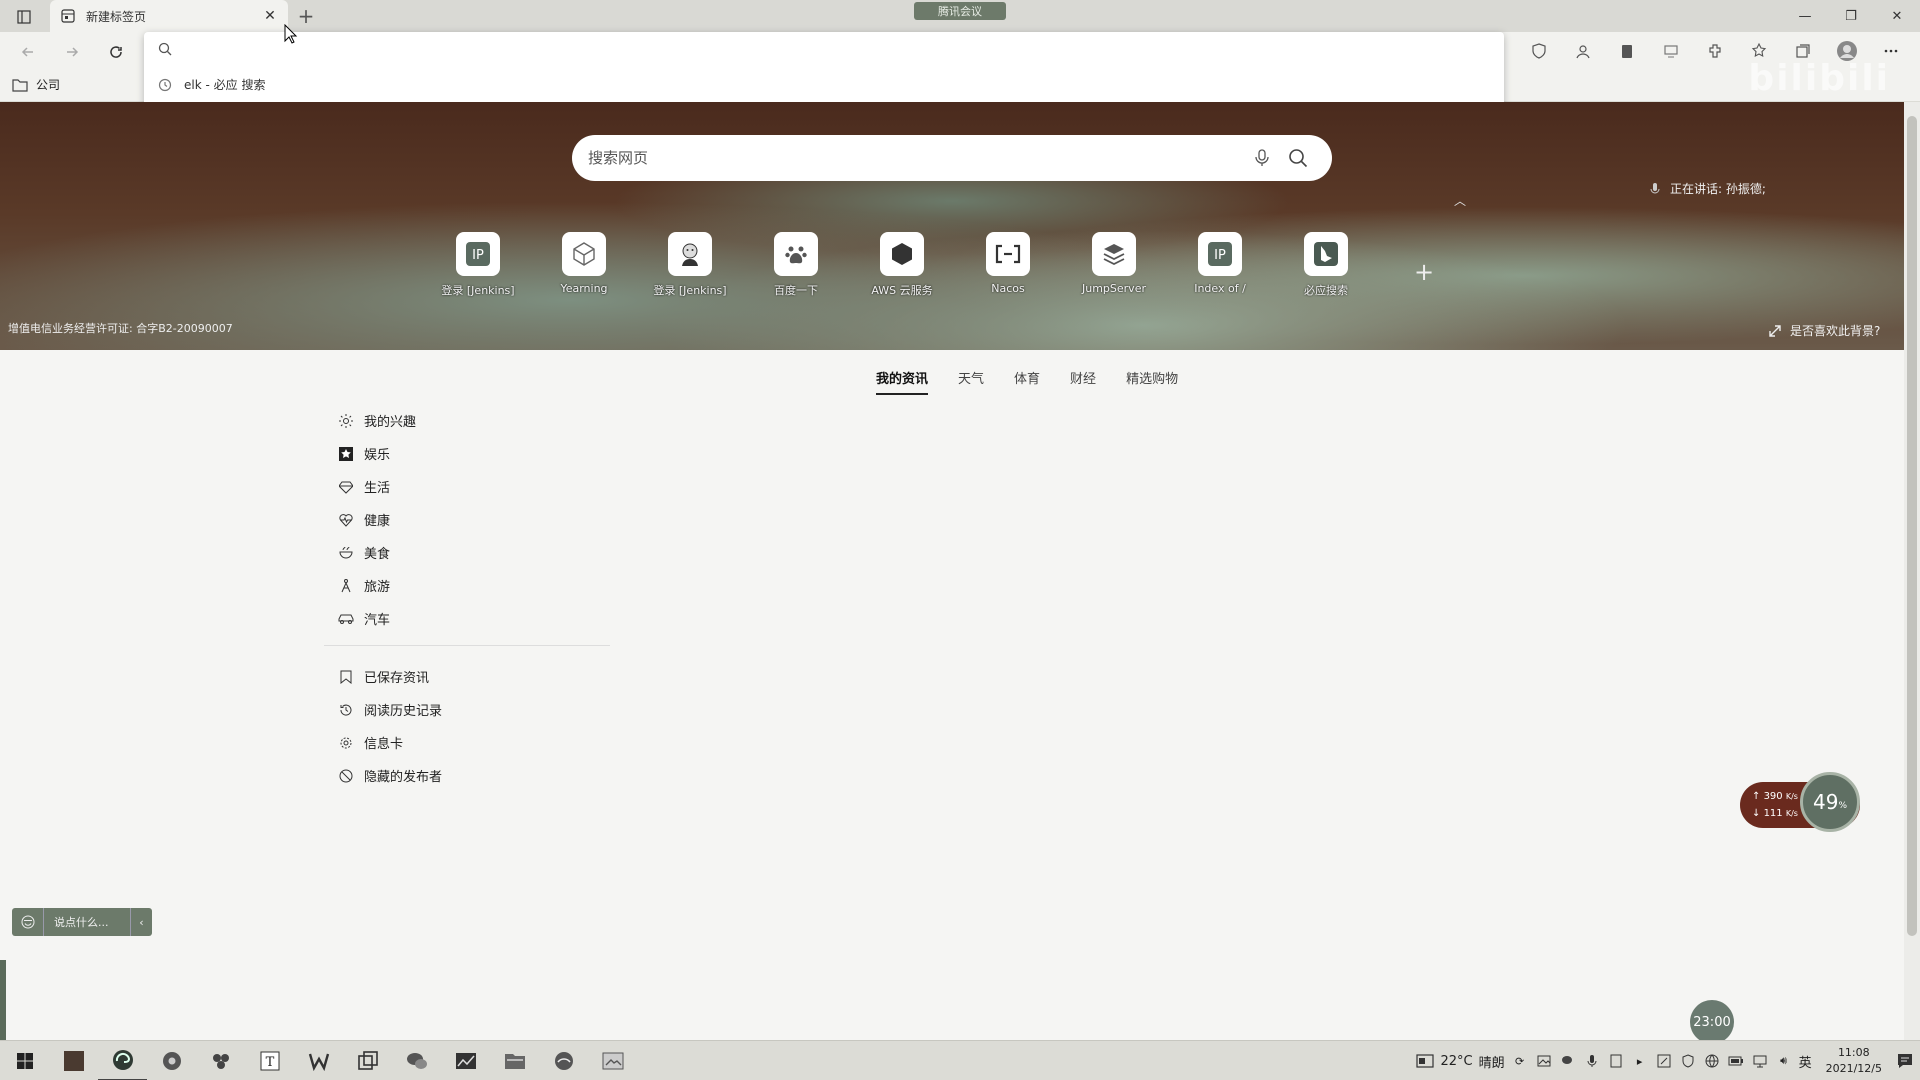 The width and height of the screenshot is (1920, 1080). Describe the element at coordinates (165, 49) in the screenshot. I see `address-input-row` at that location.